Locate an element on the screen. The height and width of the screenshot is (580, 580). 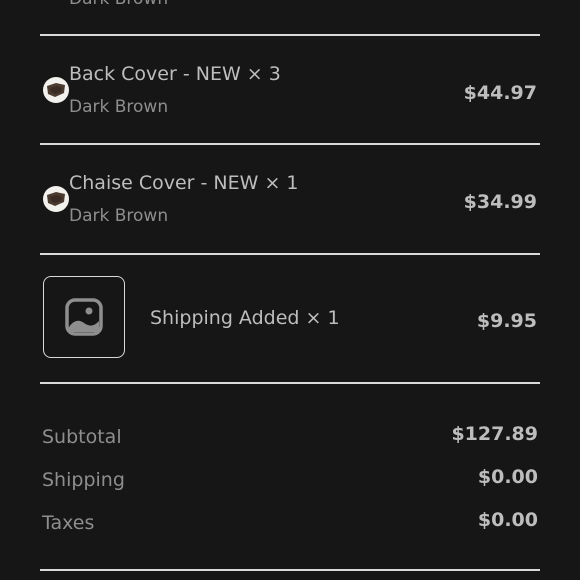
item-price: $34.99 is located at coordinates (500, 202).